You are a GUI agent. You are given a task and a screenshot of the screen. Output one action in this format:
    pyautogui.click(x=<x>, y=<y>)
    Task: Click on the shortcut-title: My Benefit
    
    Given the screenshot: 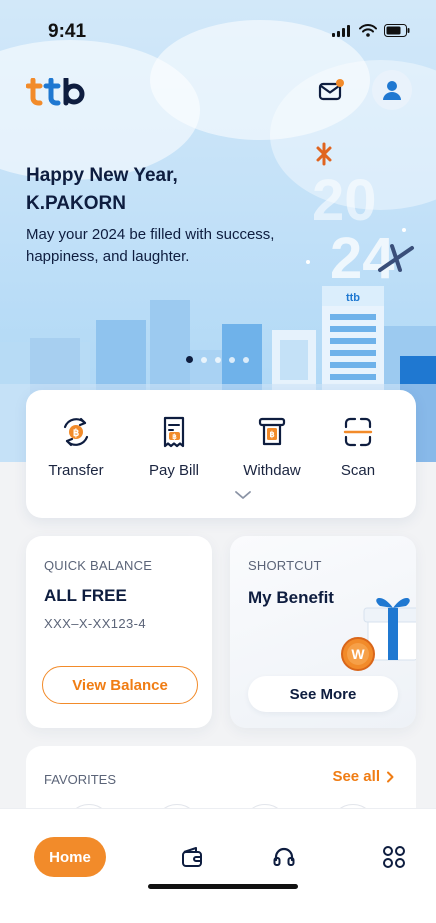 What is the action you would take?
    pyautogui.click(x=291, y=597)
    